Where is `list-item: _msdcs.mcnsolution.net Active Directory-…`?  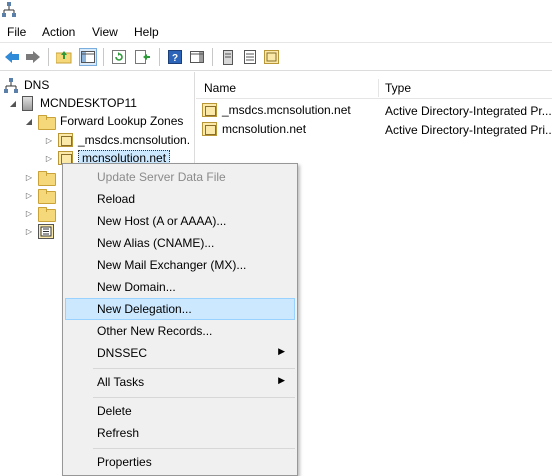 list-item: _msdcs.mcnsolution.net Active Directory-… is located at coordinates (374, 110).